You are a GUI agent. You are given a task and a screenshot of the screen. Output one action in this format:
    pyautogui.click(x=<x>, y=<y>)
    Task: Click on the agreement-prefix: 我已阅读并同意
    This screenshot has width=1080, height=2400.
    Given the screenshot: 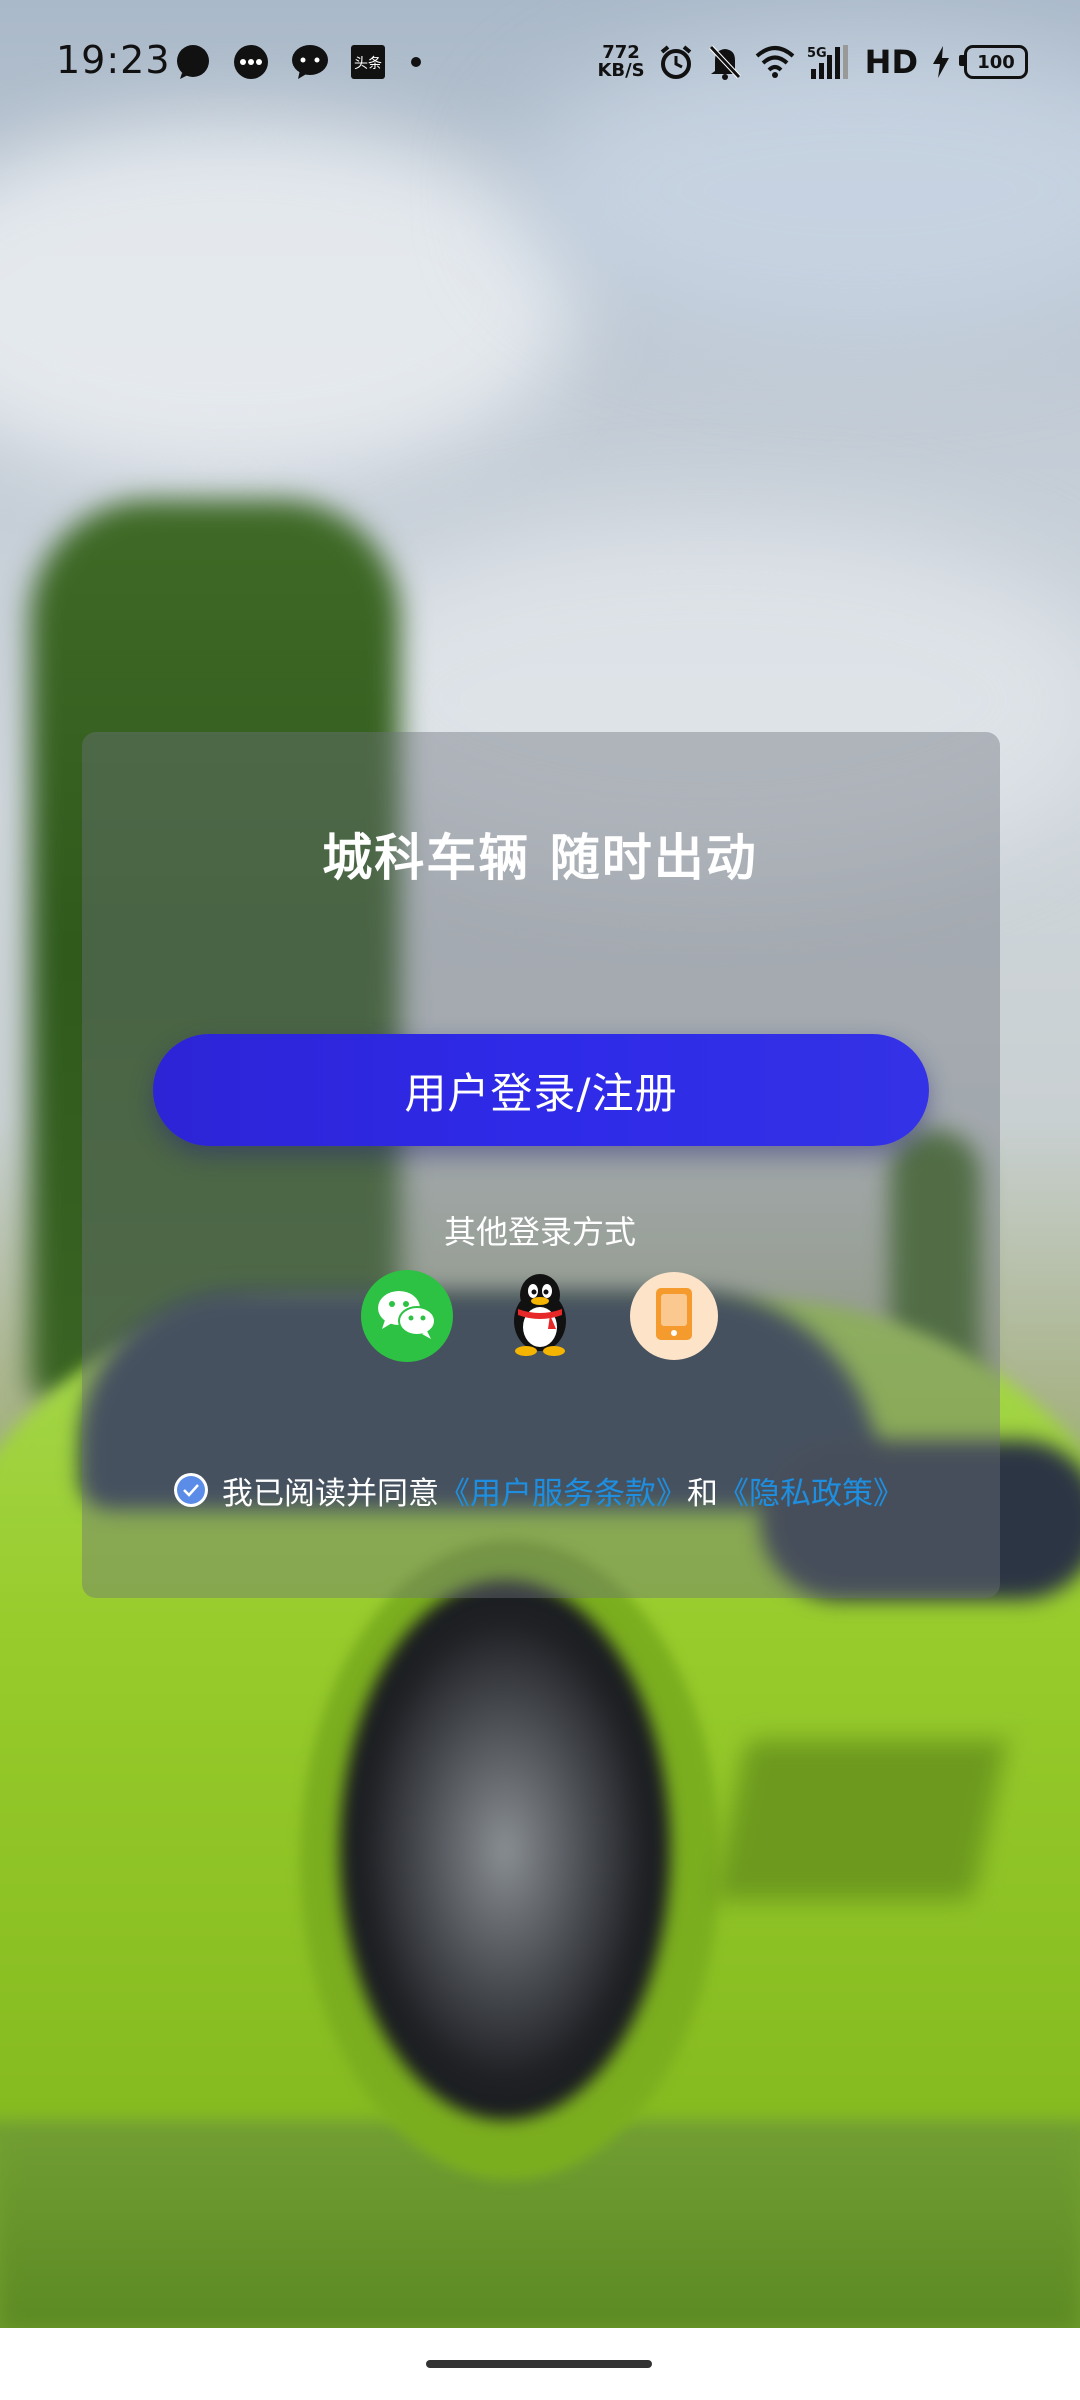 What is the action you would take?
    pyautogui.click(x=330, y=1493)
    